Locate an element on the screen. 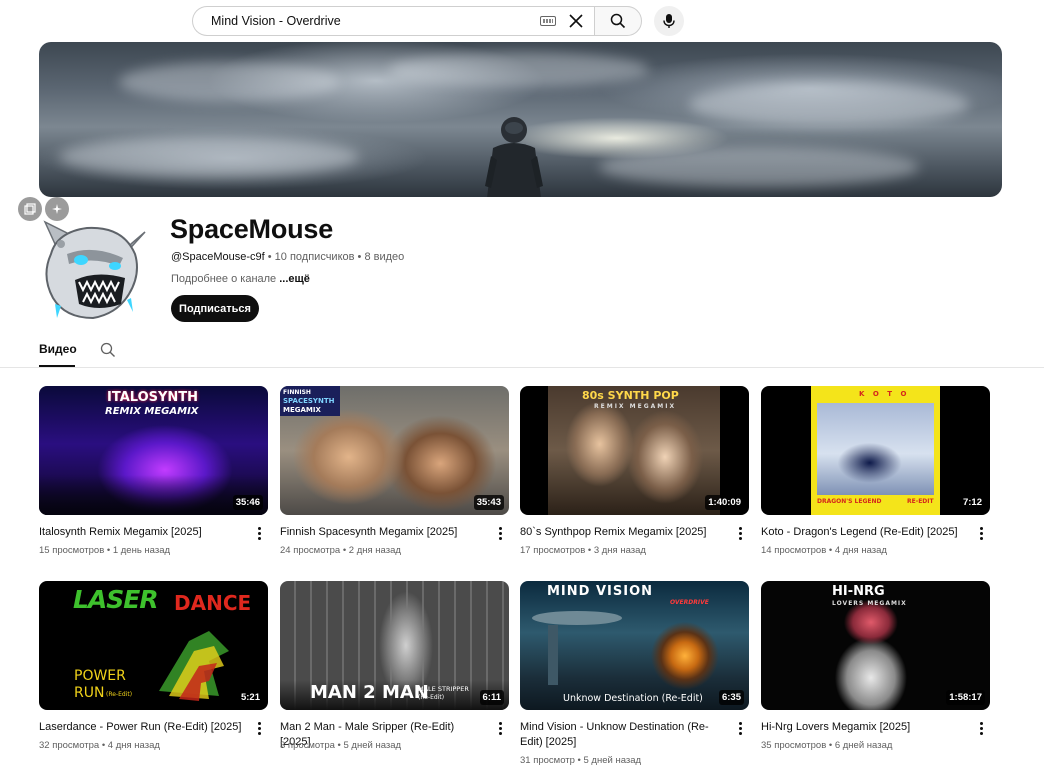  thumbnail-text: HI-NRG is located at coordinates (858, 591).